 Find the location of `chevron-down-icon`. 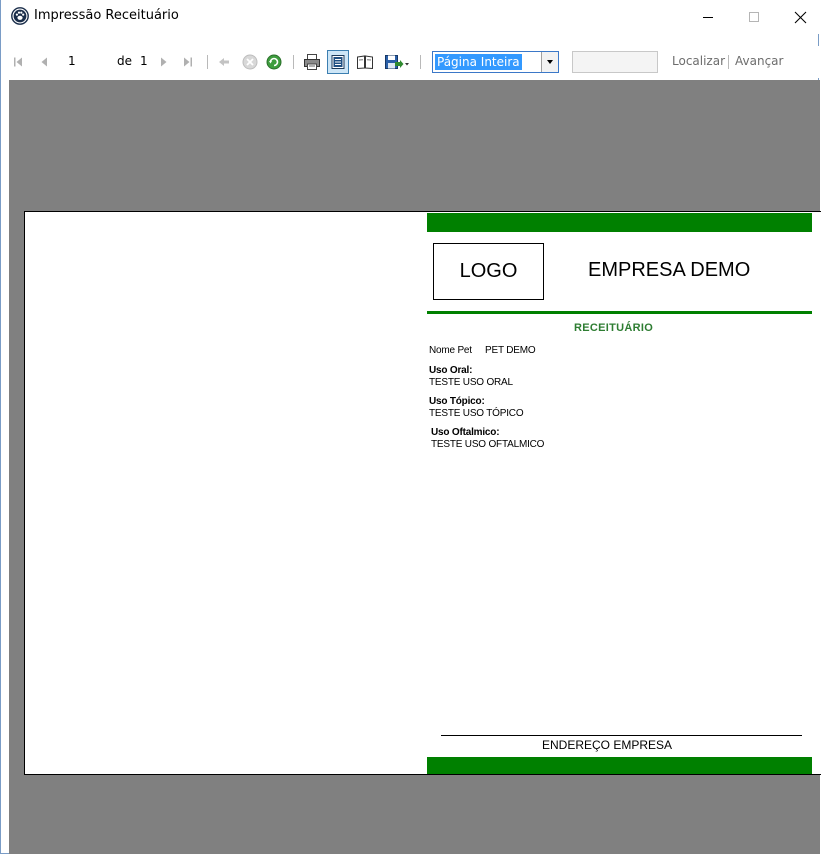

chevron-down-icon is located at coordinates (550, 62).